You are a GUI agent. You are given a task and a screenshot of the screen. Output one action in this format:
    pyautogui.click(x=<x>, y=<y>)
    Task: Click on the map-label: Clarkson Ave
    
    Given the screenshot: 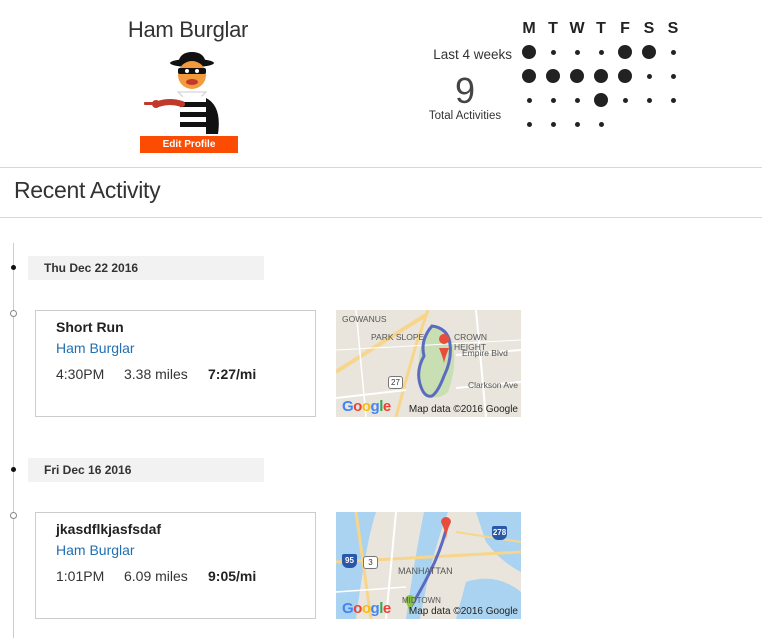 What is the action you would take?
    pyautogui.click(x=493, y=385)
    